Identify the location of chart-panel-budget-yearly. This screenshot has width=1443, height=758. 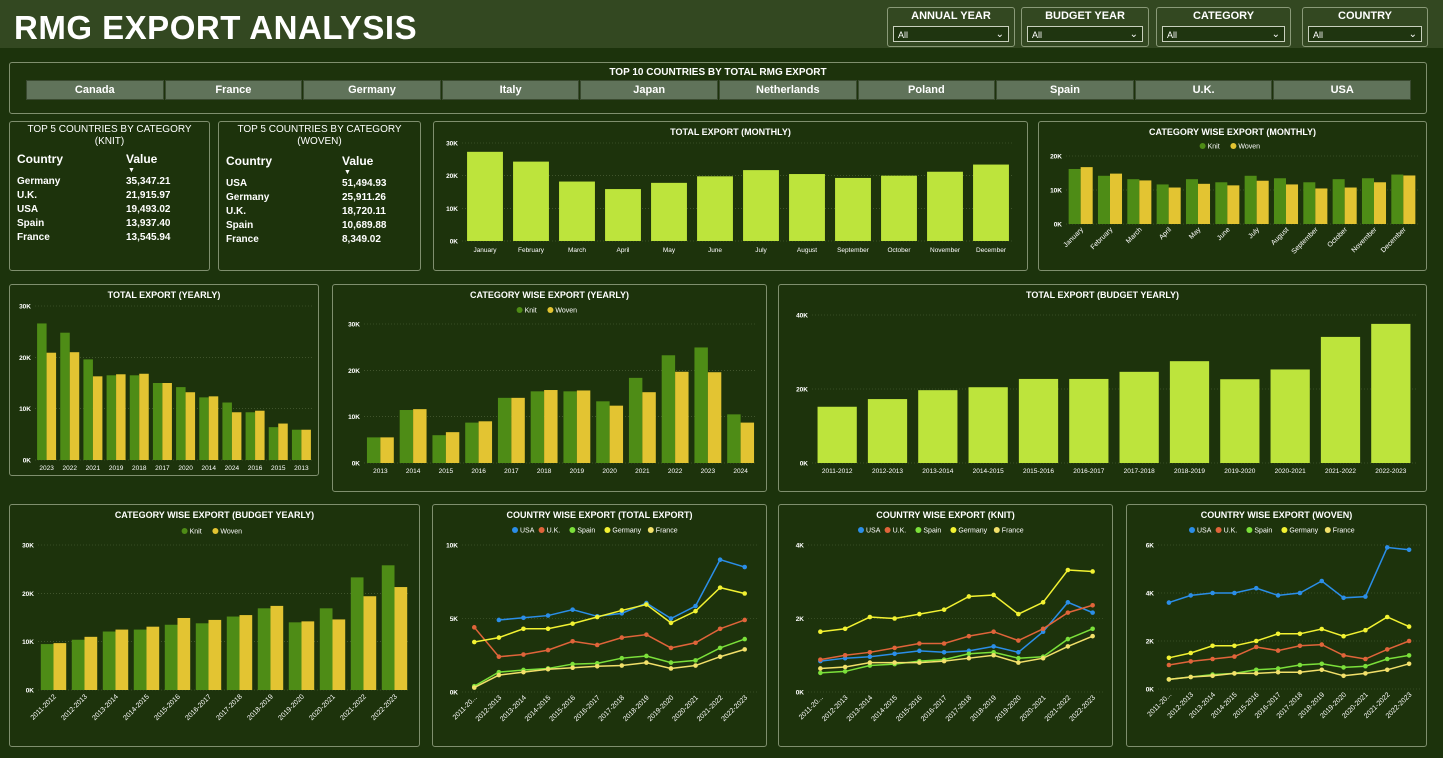
(1102, 388).